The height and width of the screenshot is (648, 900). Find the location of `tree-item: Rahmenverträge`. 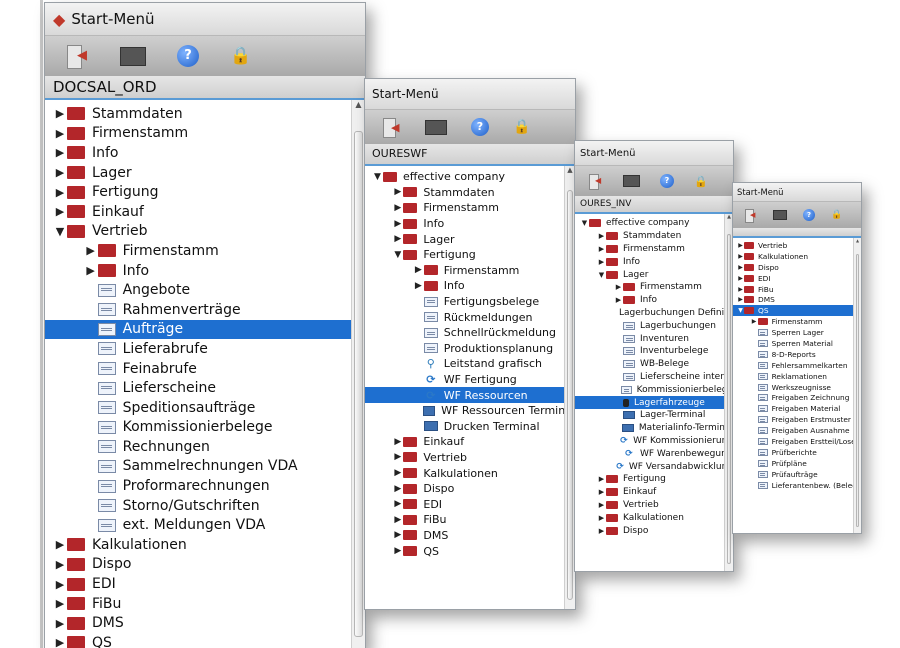

tree-item: Rahmenverträge is located at coordinates (205, 310).